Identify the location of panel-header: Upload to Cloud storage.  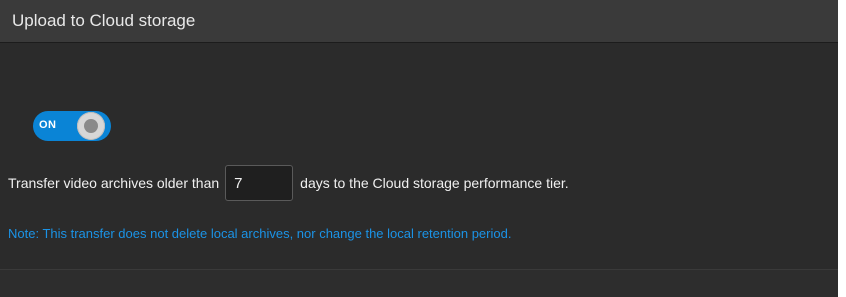
(419, 21).